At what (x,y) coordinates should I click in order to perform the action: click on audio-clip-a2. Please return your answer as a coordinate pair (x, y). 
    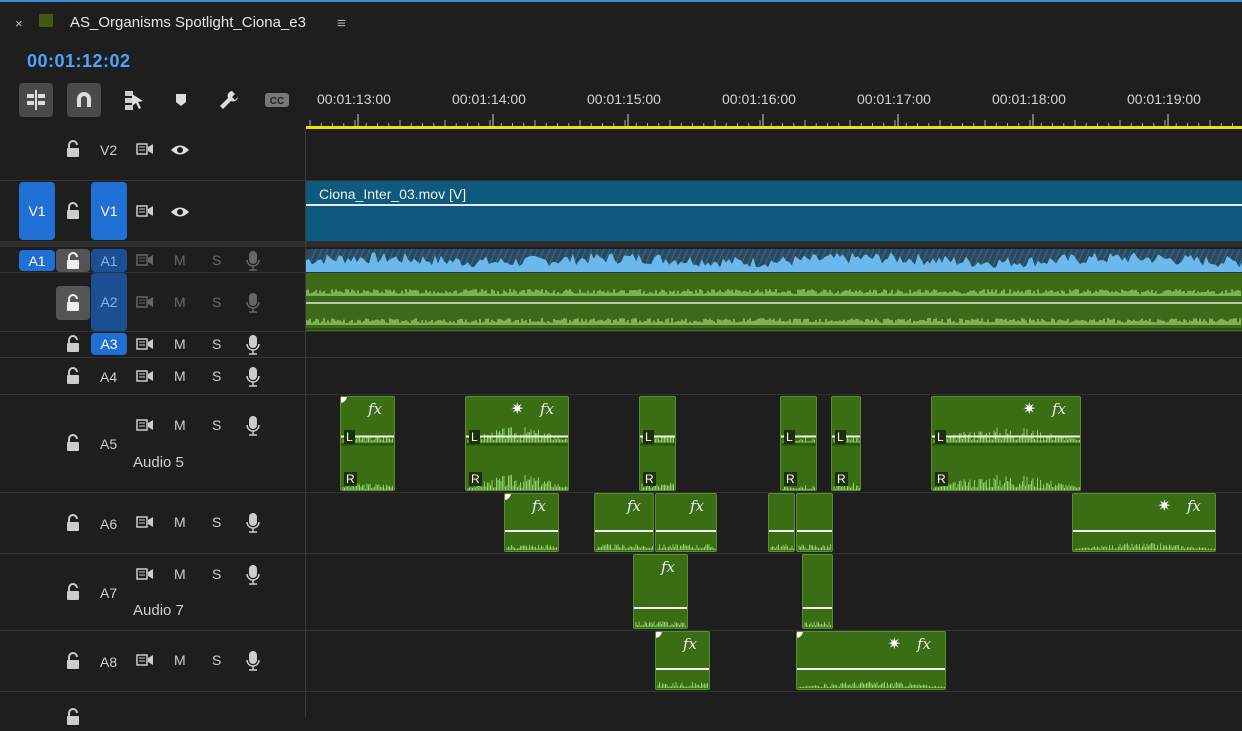
    Looking at the image, I should click on (774, 302).